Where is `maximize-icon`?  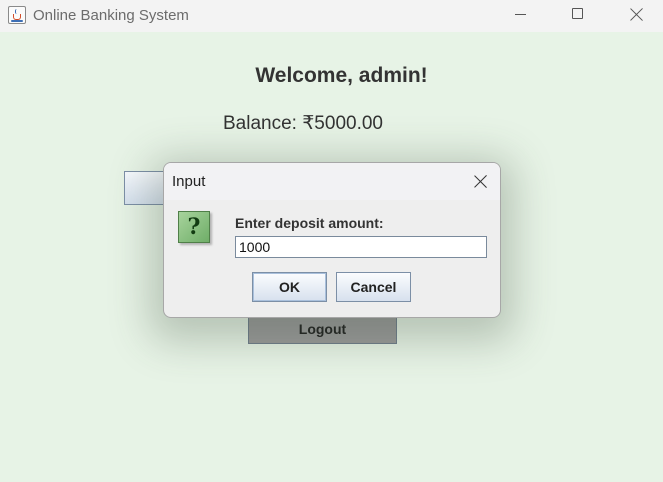 maximize-icon is located at coordinates (577, 13).